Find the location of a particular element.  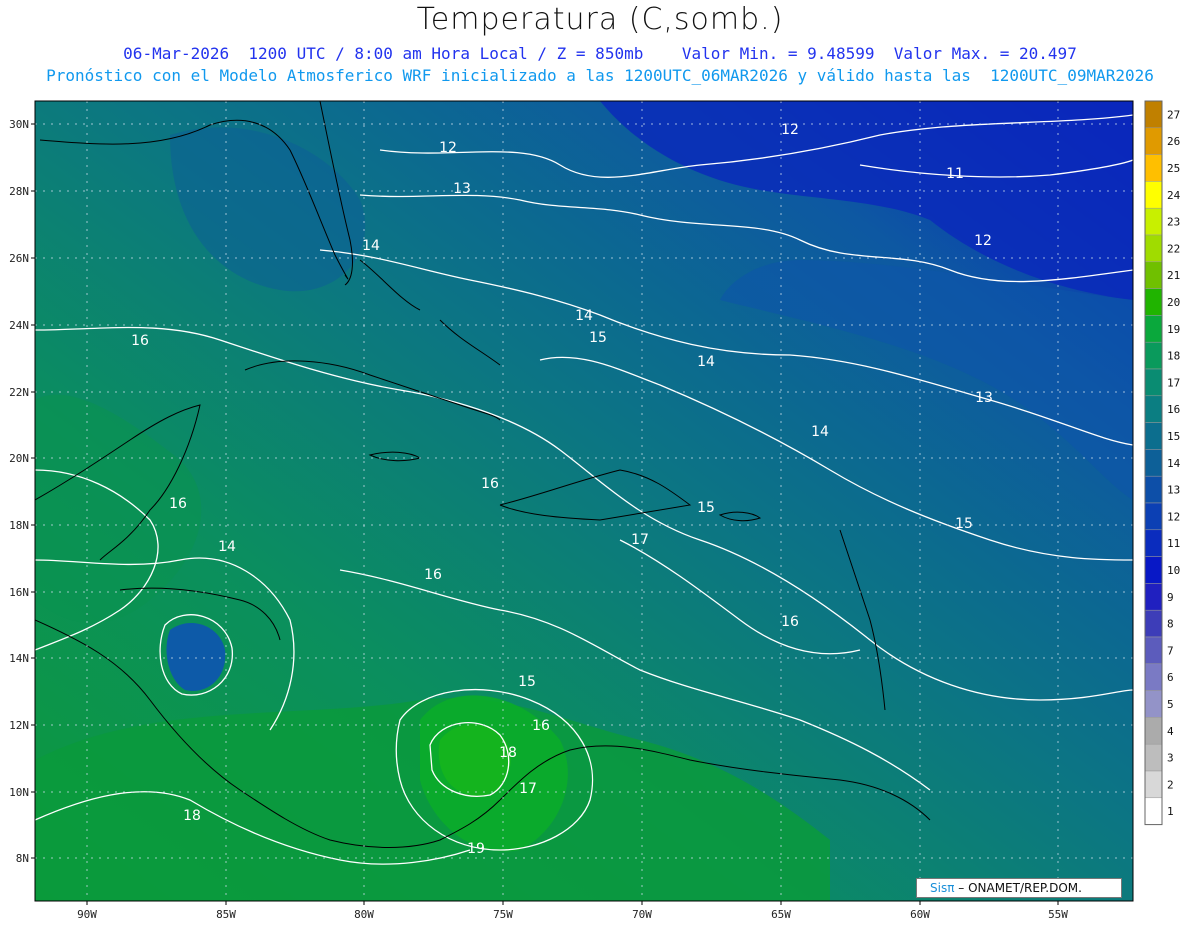

lon-tick-label: 90W is located at coordinates (87, 914).